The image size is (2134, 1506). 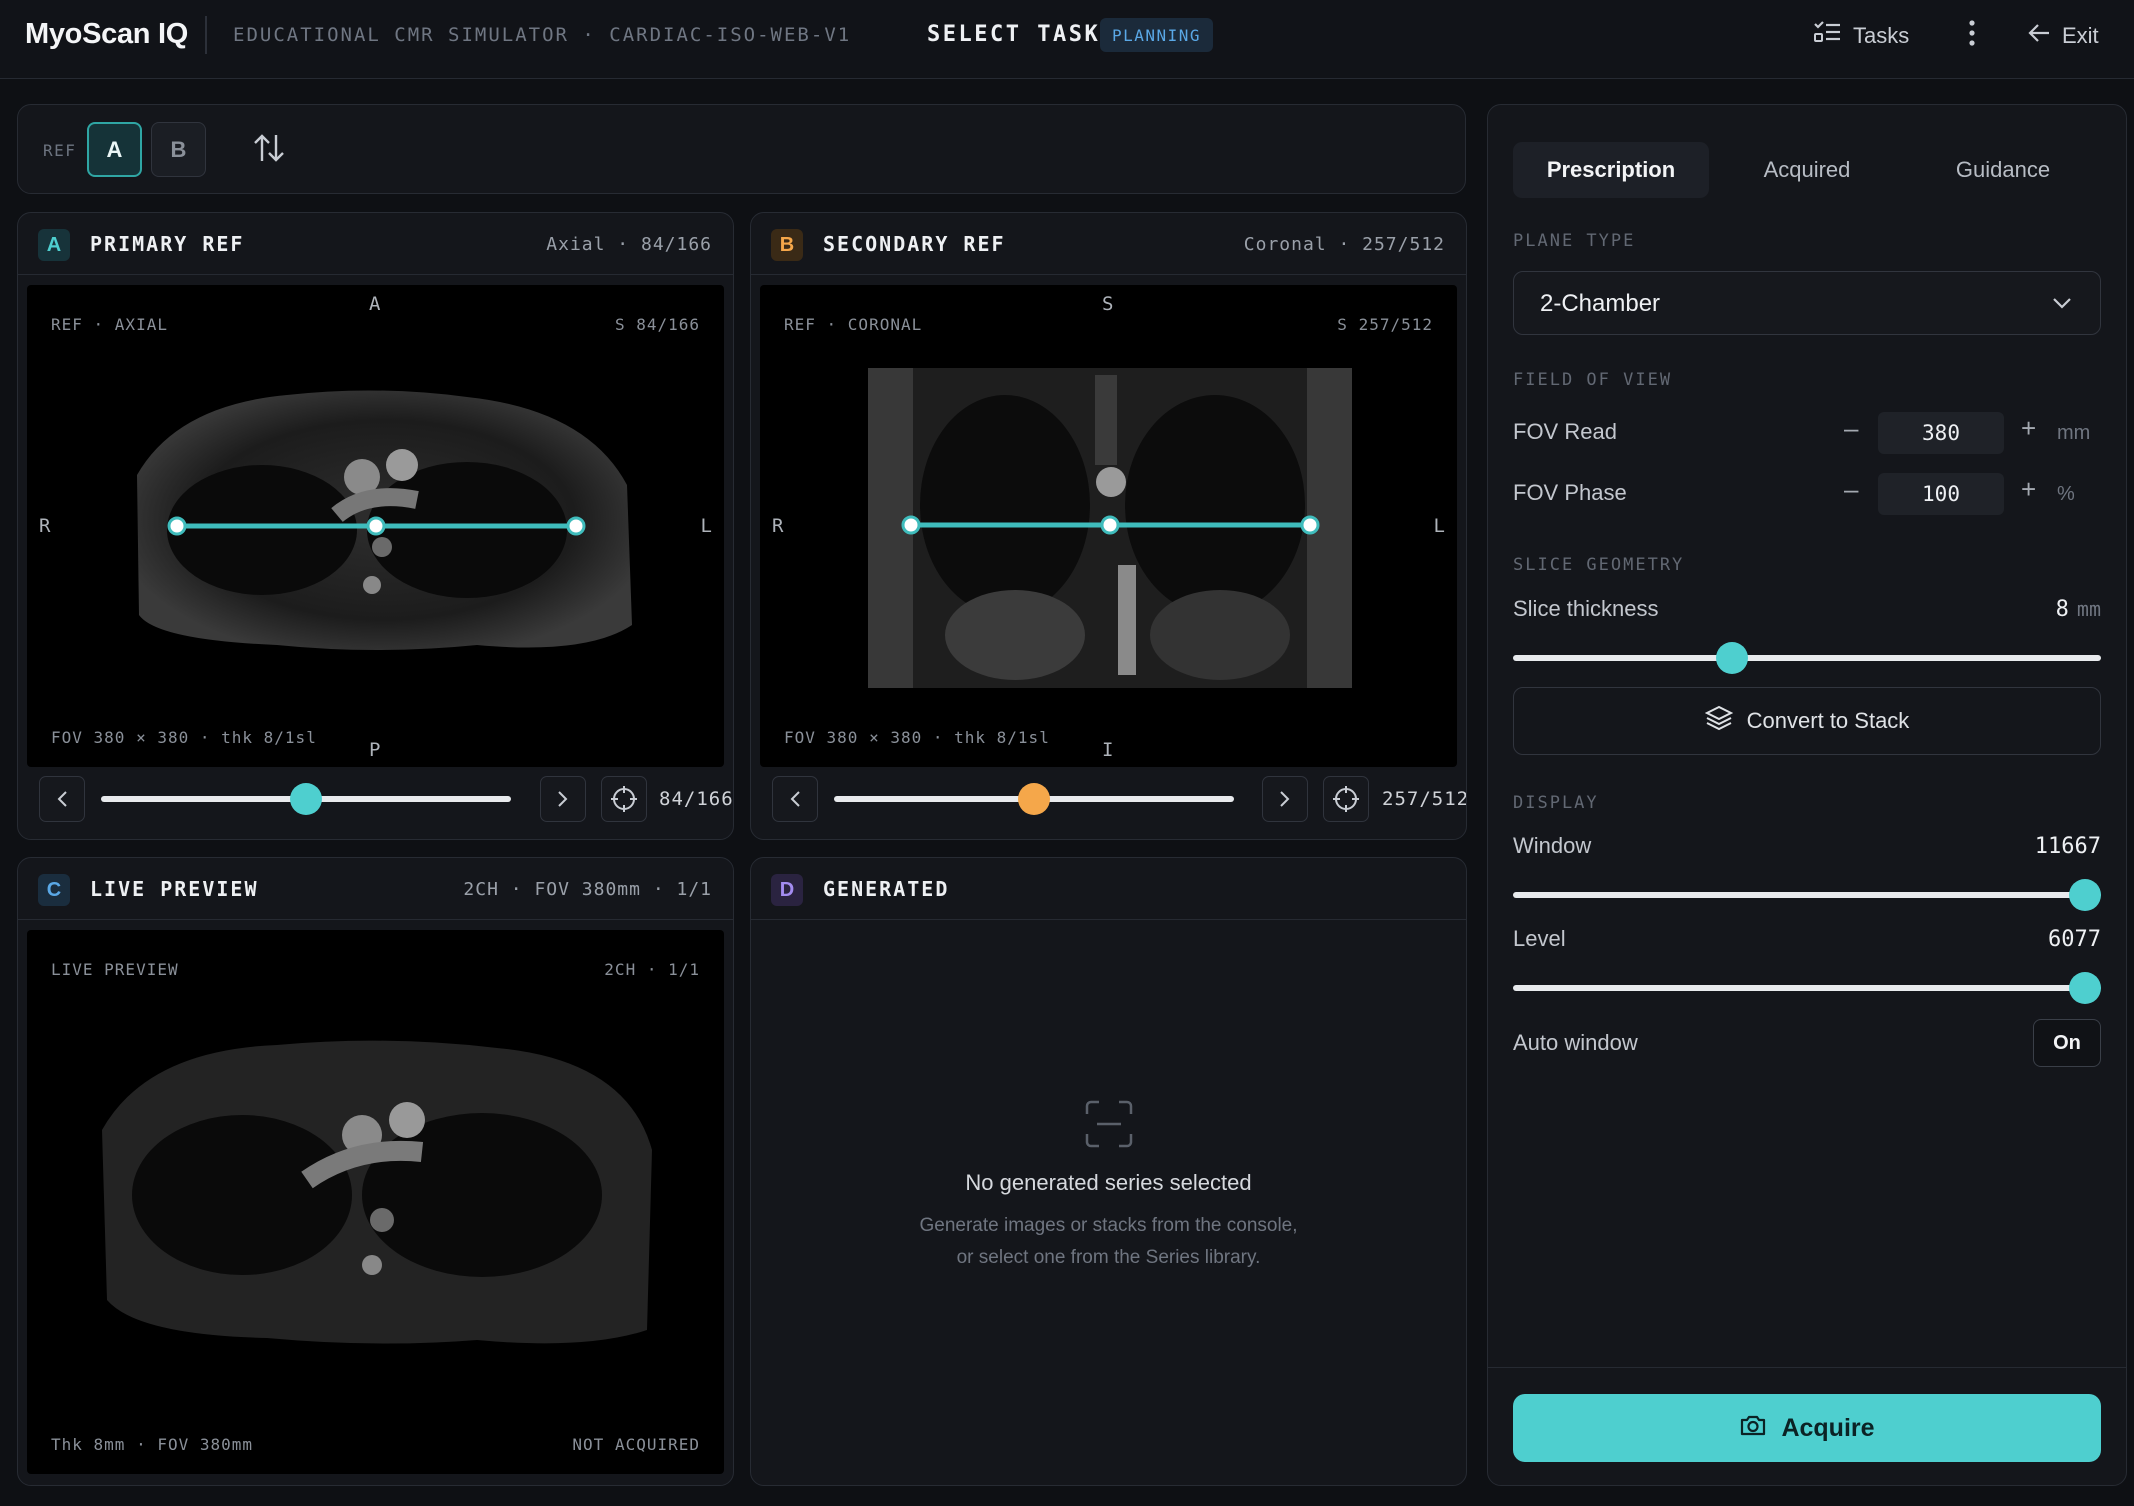 What do you see at coordinates (1570, 492) in the screenshot?
I see `fov-phase-label: FOV Phase` at bounding box center [1570, 492].